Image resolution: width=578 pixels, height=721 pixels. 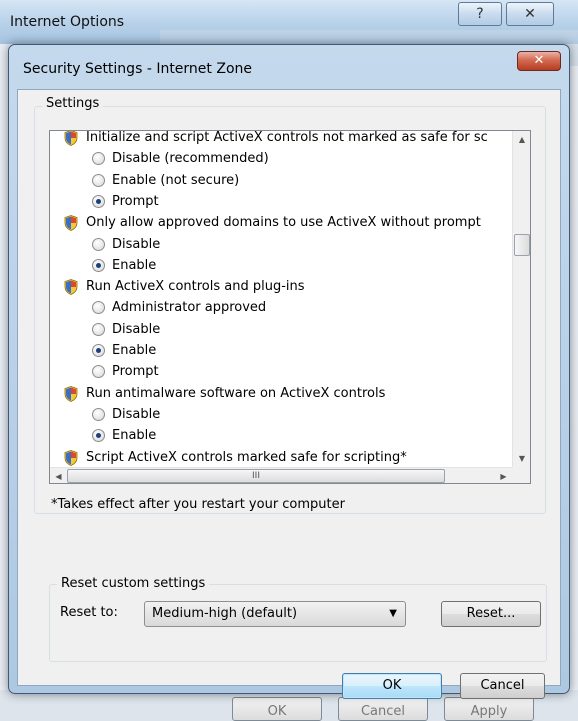 What do you see at coordinates (133, 583) in the screenshot?
I see `reset-group-label: Reset custom settings` at bounding box center [133, 583].